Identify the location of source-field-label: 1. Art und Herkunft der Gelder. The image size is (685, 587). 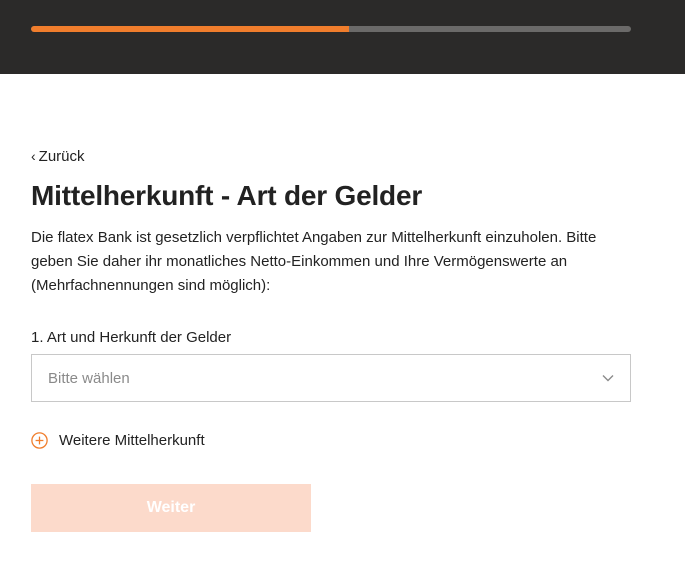
(131, 337).